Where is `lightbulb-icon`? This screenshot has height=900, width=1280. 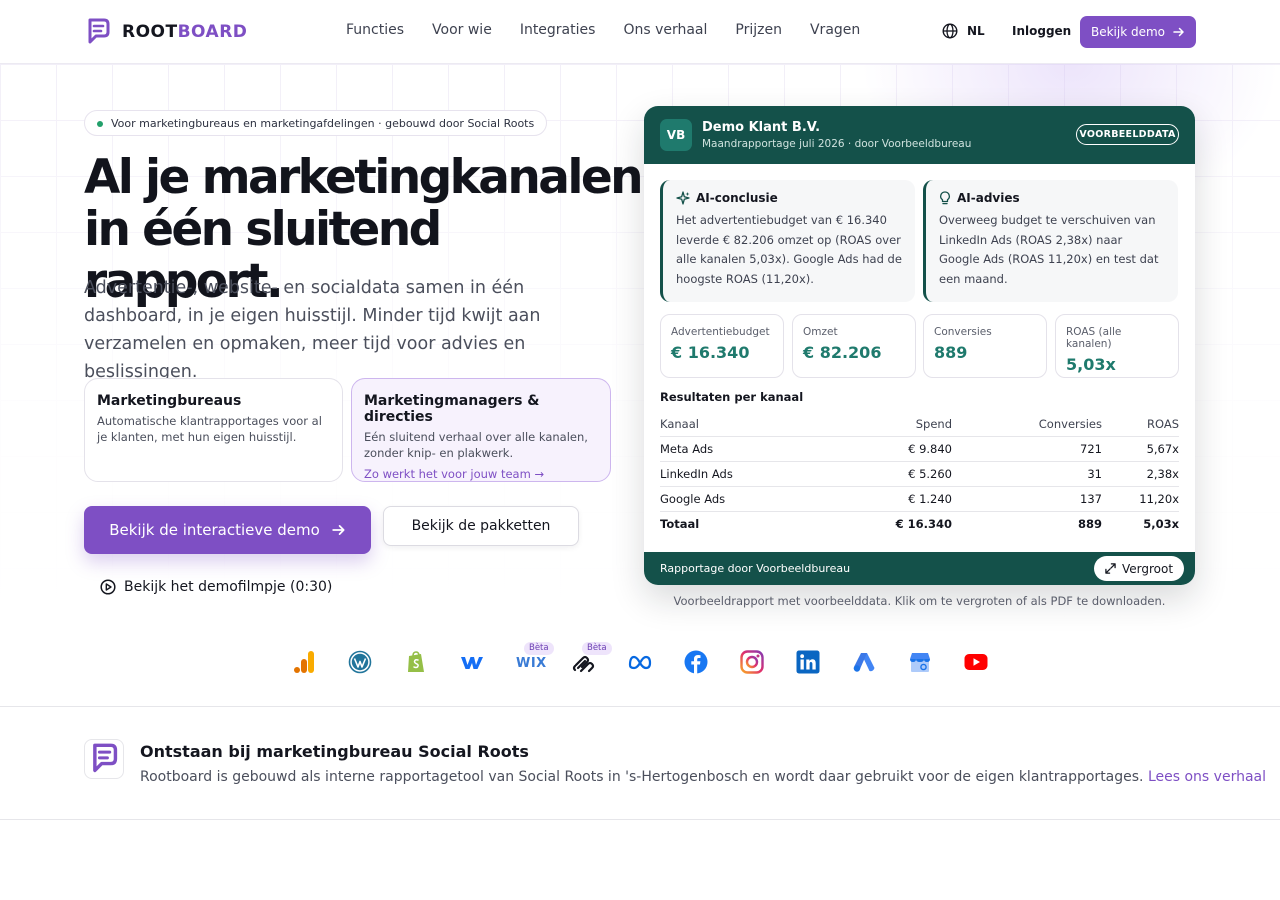 lightbulb-icon is located at coordinates (945, 198).